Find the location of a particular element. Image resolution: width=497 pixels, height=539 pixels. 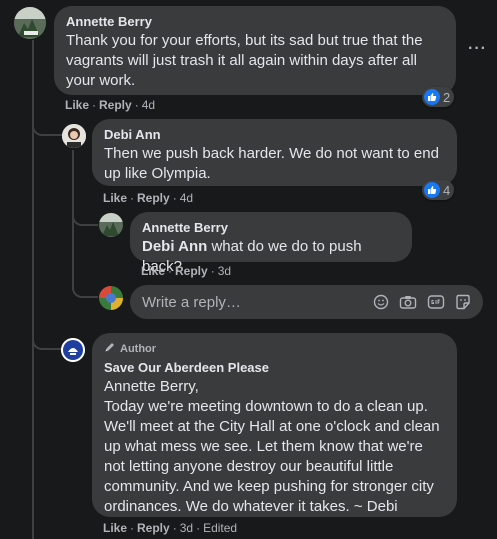

thread-elbow-annette-reply is located at coordinates (85, 216).